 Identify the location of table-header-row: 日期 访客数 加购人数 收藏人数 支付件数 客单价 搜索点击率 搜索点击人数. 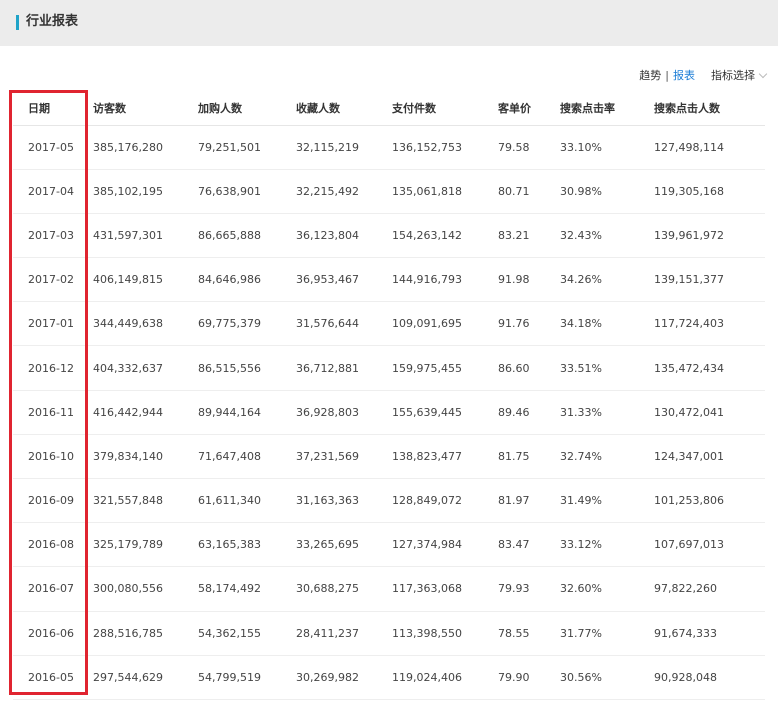
(389, 109).